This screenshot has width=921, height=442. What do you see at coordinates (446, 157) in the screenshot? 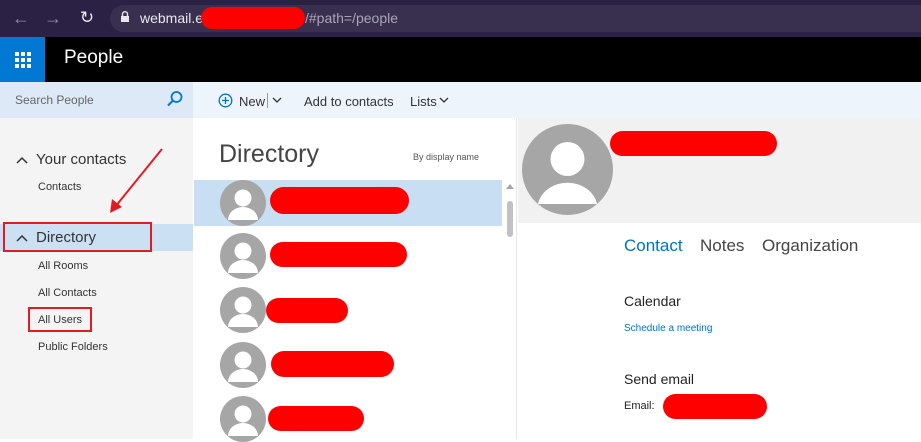
I see `sort-dropdown: By display name` at bounding box center [446, 157].